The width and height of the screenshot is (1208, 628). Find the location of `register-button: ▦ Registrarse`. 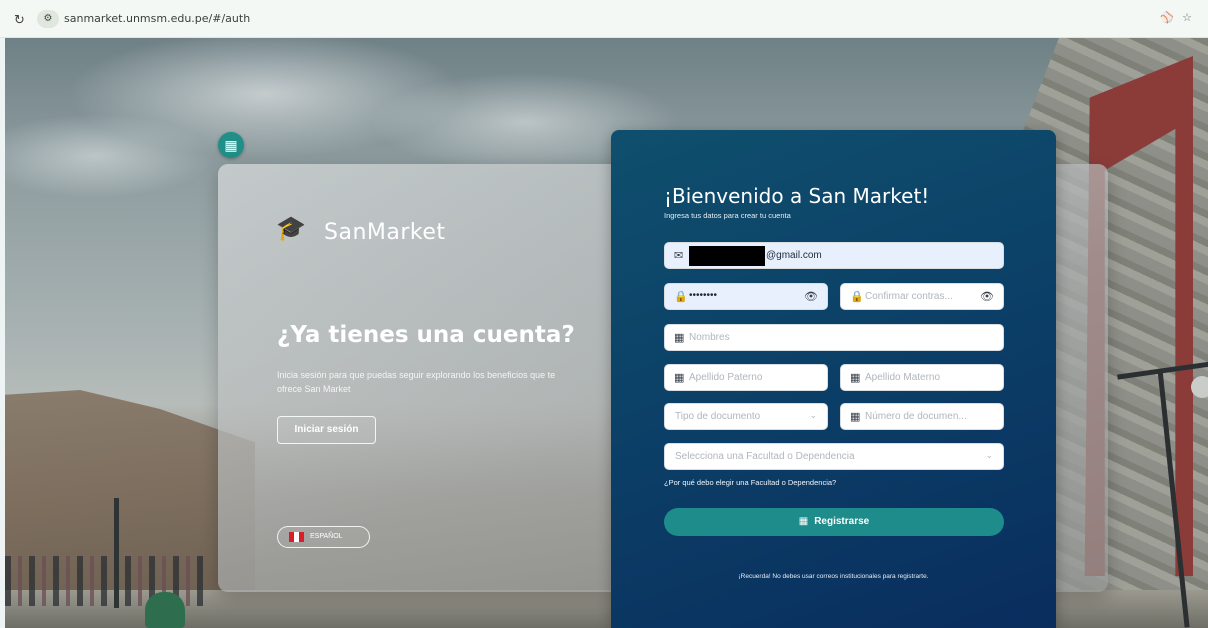

register-button: ▦ Registrarse is located at coordinates (834, 522).